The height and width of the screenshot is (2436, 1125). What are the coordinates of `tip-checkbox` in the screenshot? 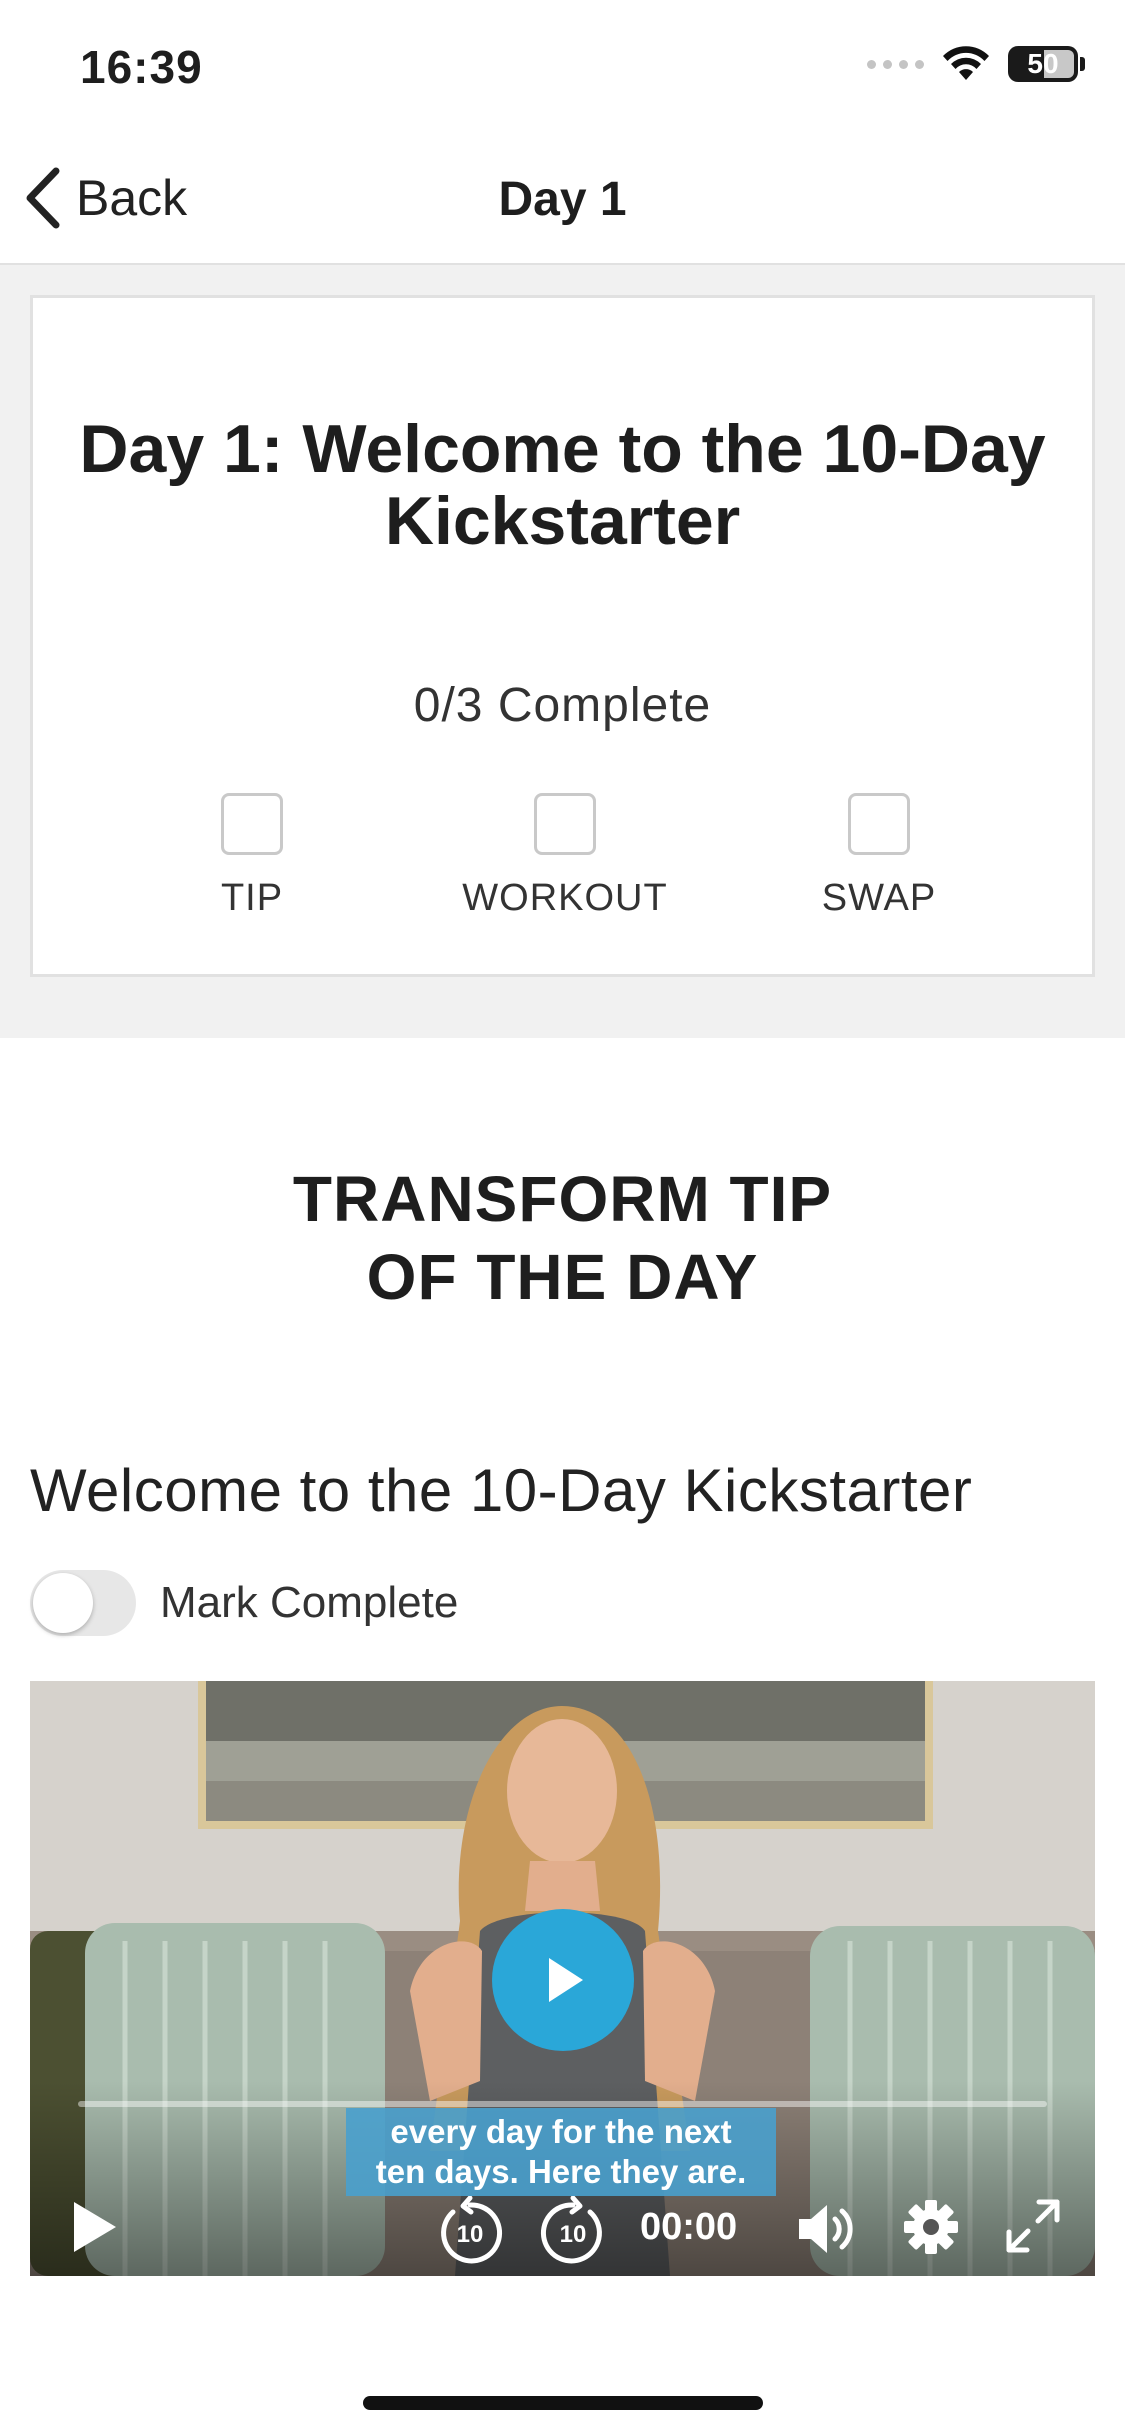 It's located at (252, 824).